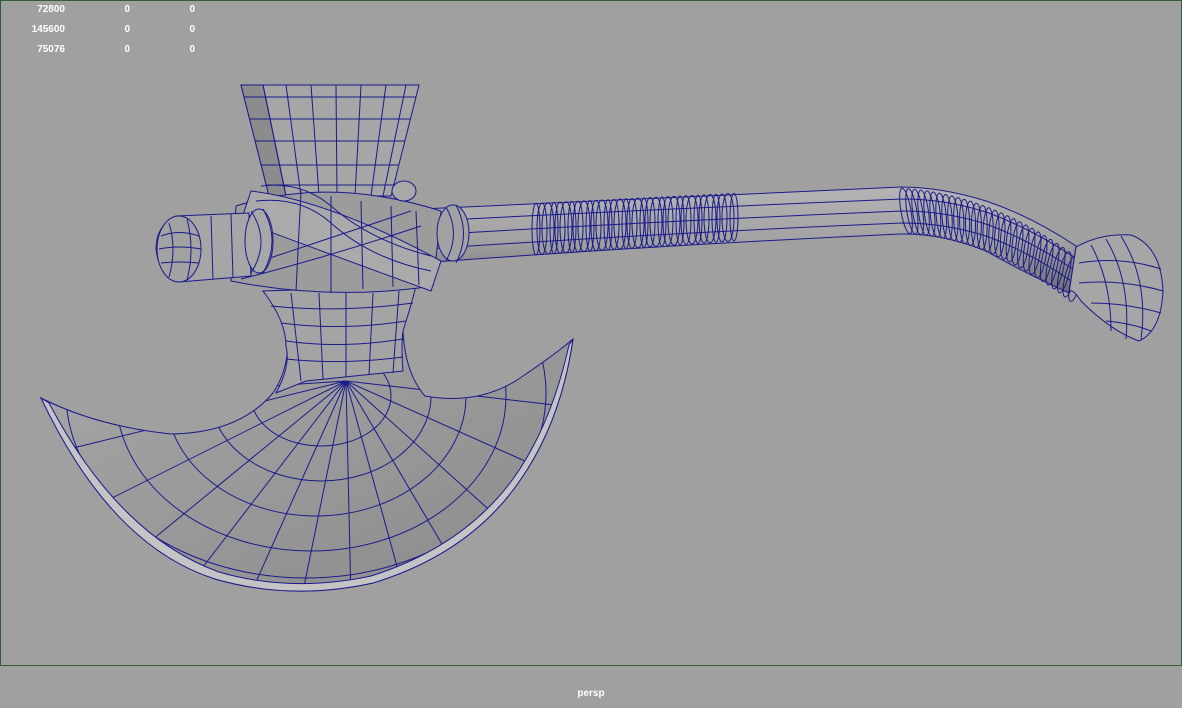 This screenshot has height=708, width=1182. Describe the element at coordinates (51, 49) in the screenshot. I see `hud-value: 75076` at that location.